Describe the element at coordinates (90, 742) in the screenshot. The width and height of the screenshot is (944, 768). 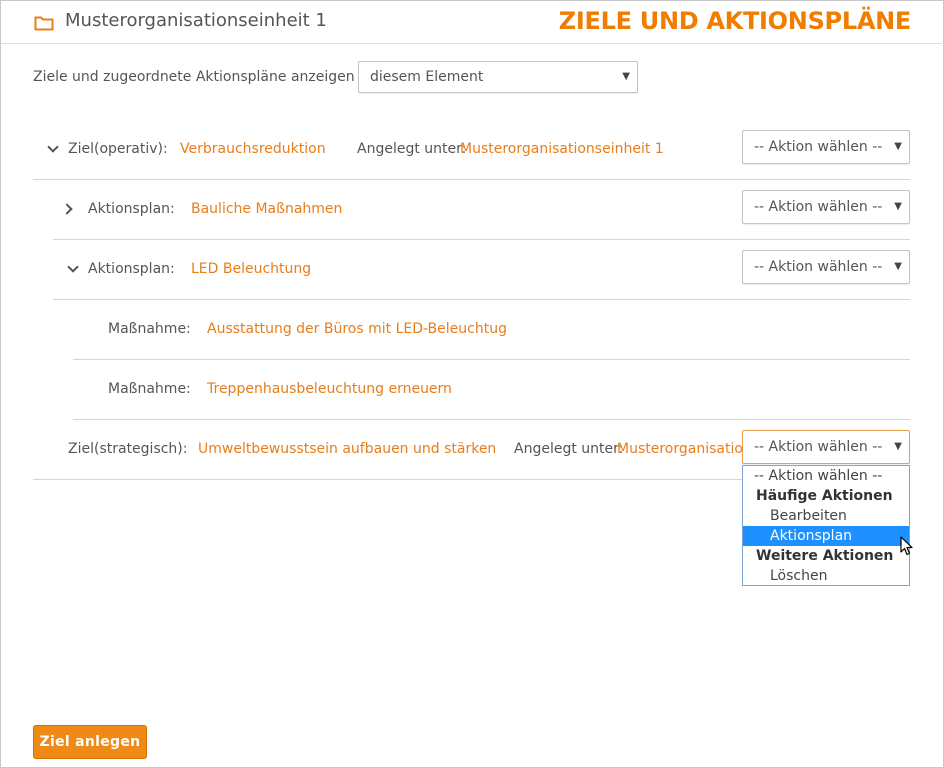
I see `create-goal-button: Ziel anlegen` at that location.